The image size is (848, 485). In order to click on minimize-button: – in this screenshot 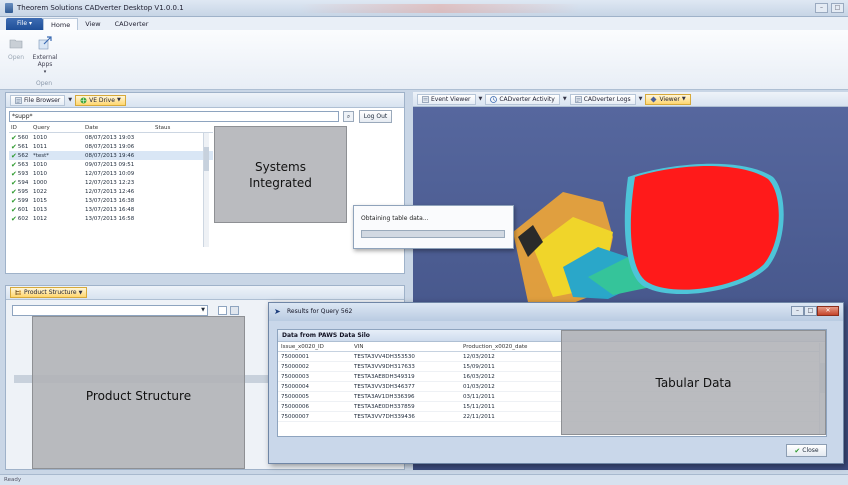, I will do `click(821, 8)`.